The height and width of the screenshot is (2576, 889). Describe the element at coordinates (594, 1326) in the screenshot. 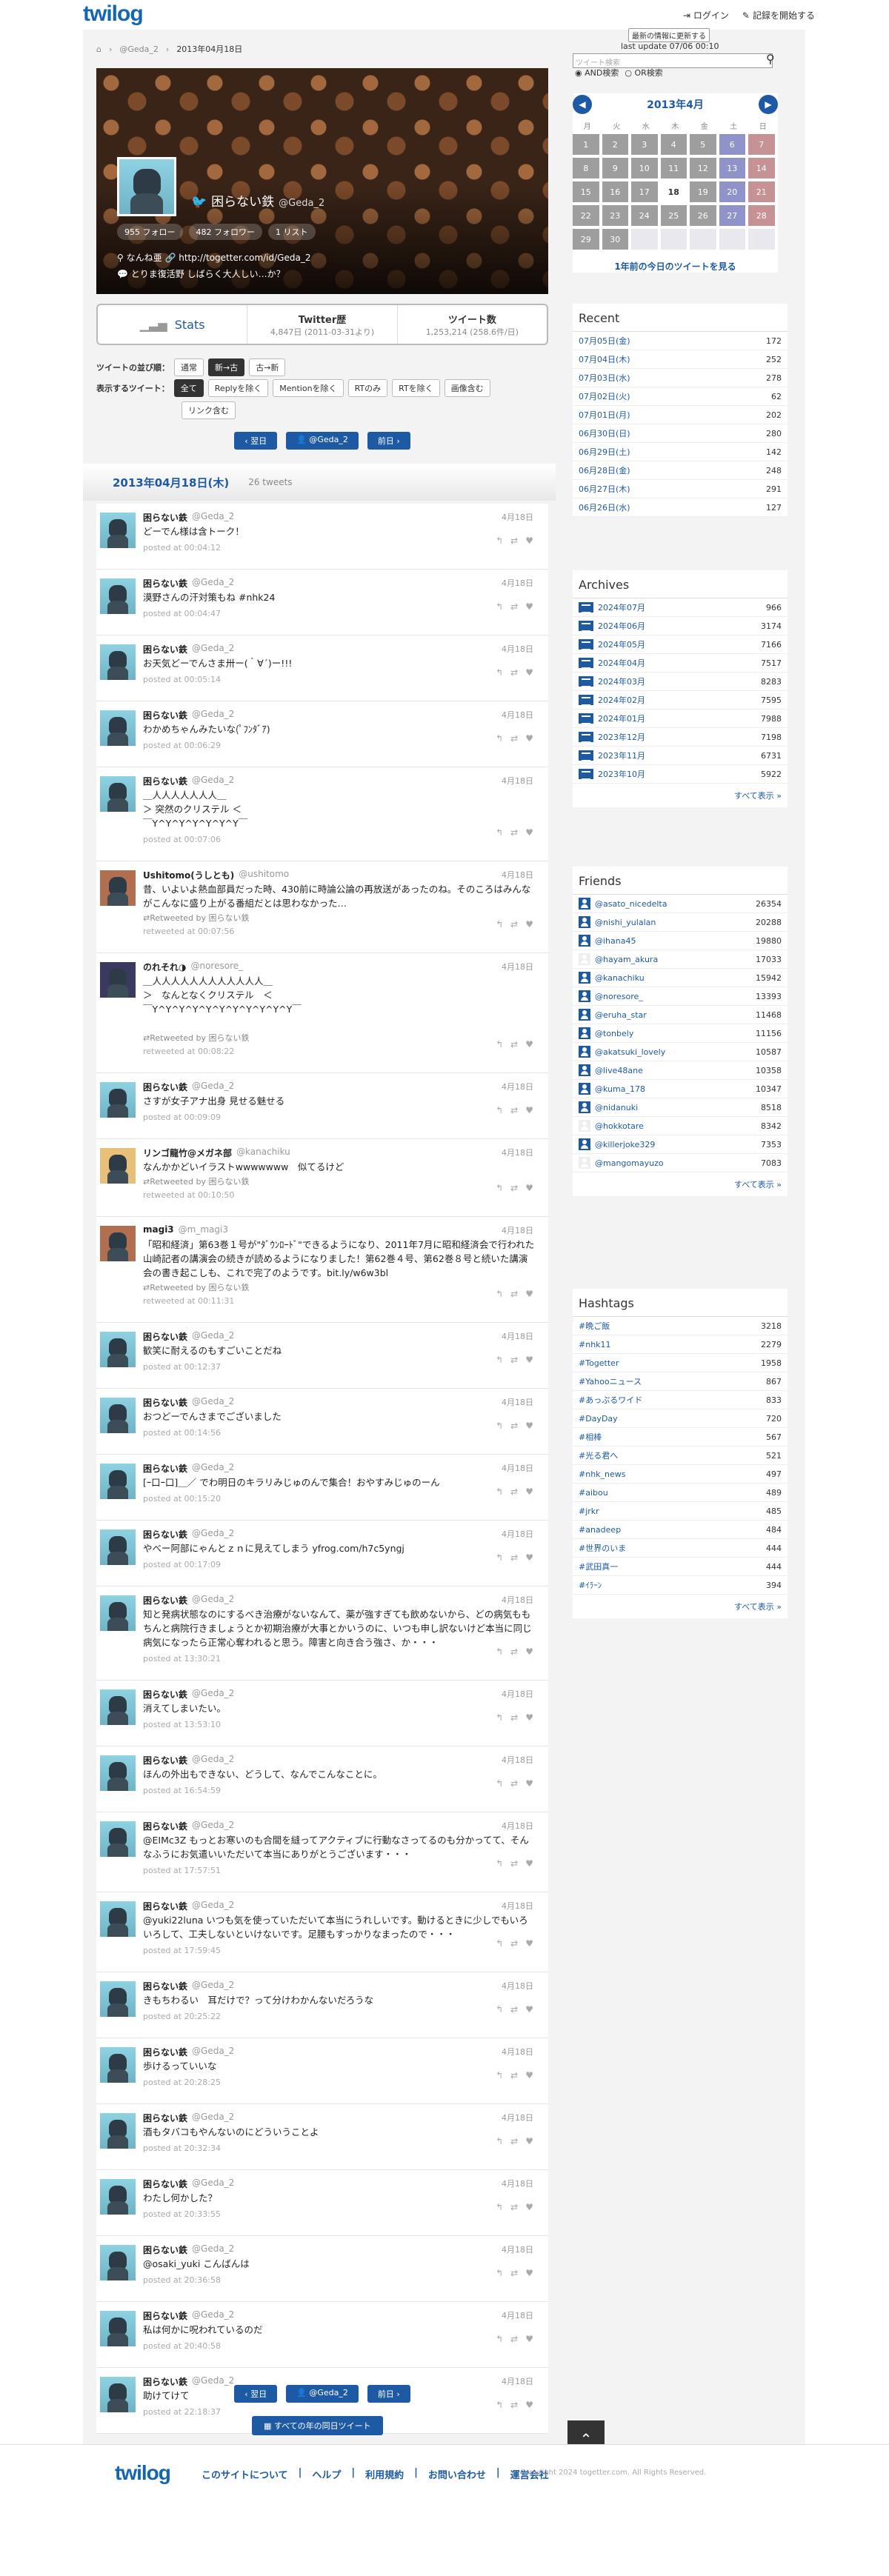

I see `hashtag-label: #晩ご飯` at that location.